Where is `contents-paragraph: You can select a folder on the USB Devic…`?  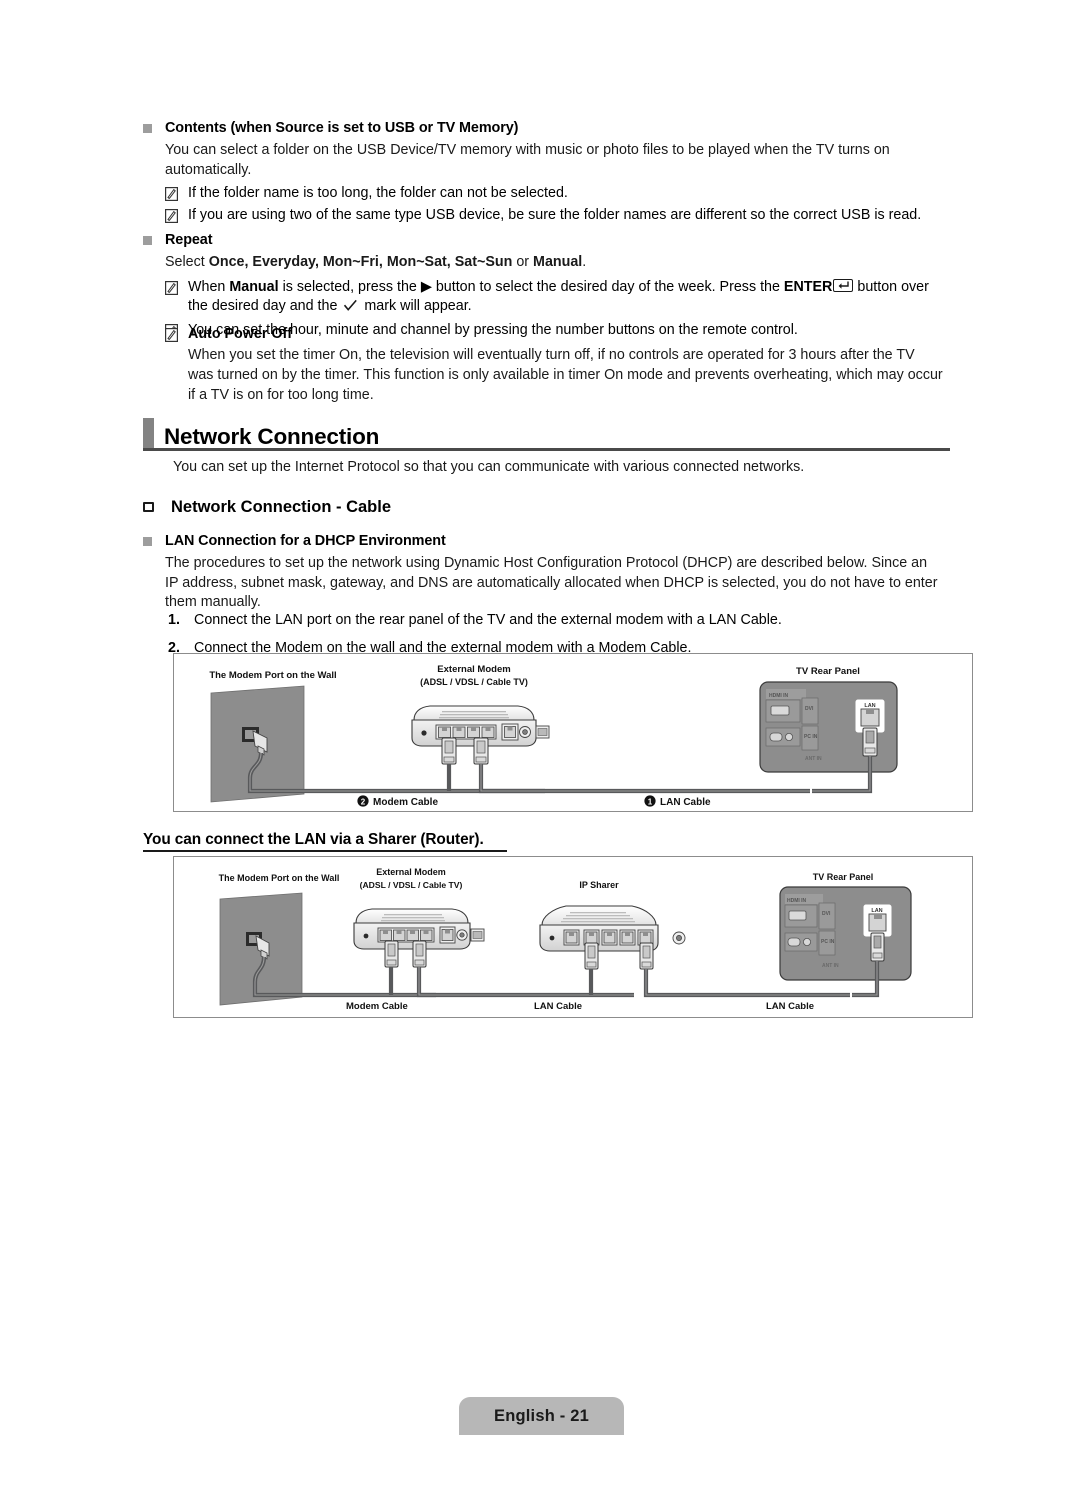
contents-paragraph: You can select a folder on the USB Devic… is located at coordinates (527, 160).